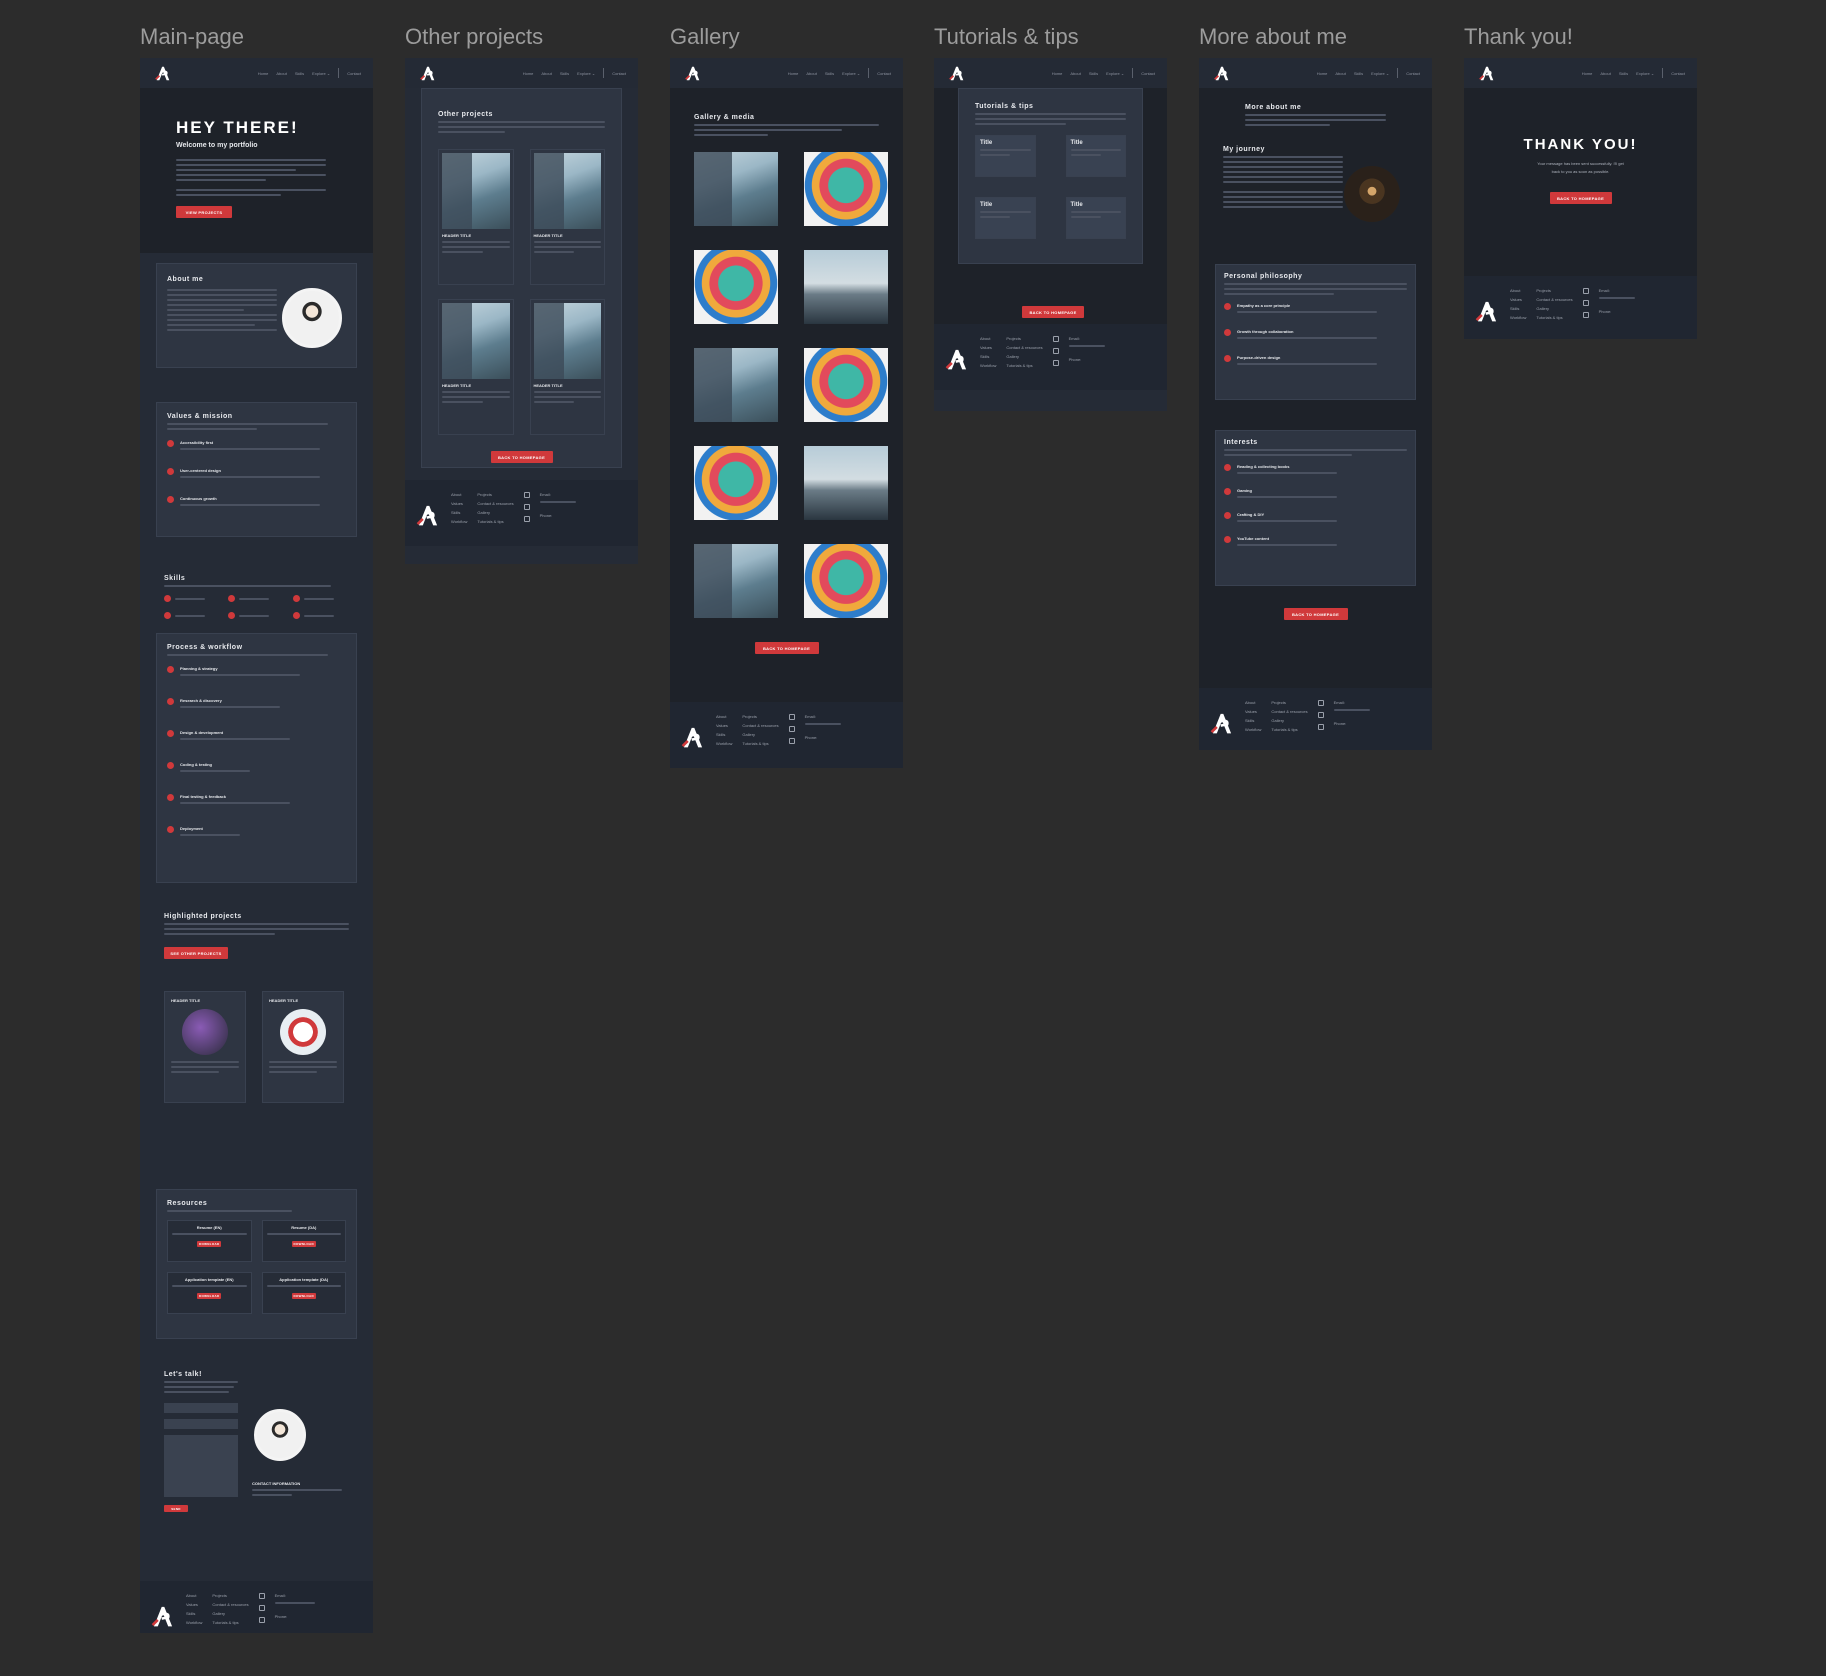 Image resolution: width=1826 pixels, height=1676 pixels. What do you see at coordinates (201, 1408) in the screenshot?
I see `name-field` at bounding box center [201, 1408].